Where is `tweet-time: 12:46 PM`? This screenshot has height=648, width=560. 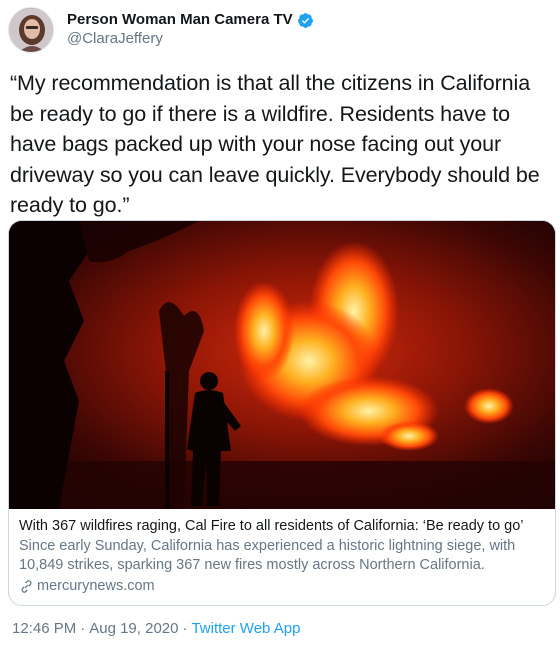 tweet-time: 12:46 PM is located at coordinates (44, 628).